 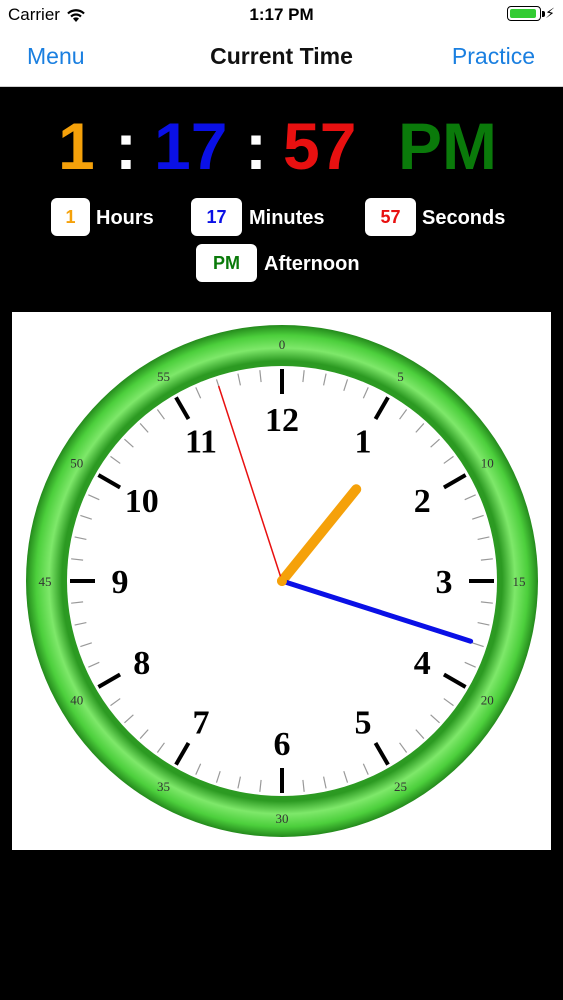 What do you see at coordinates (487, 463) in the screenshot?
I see `minute-number: 10` at bounding box center [487, 463].